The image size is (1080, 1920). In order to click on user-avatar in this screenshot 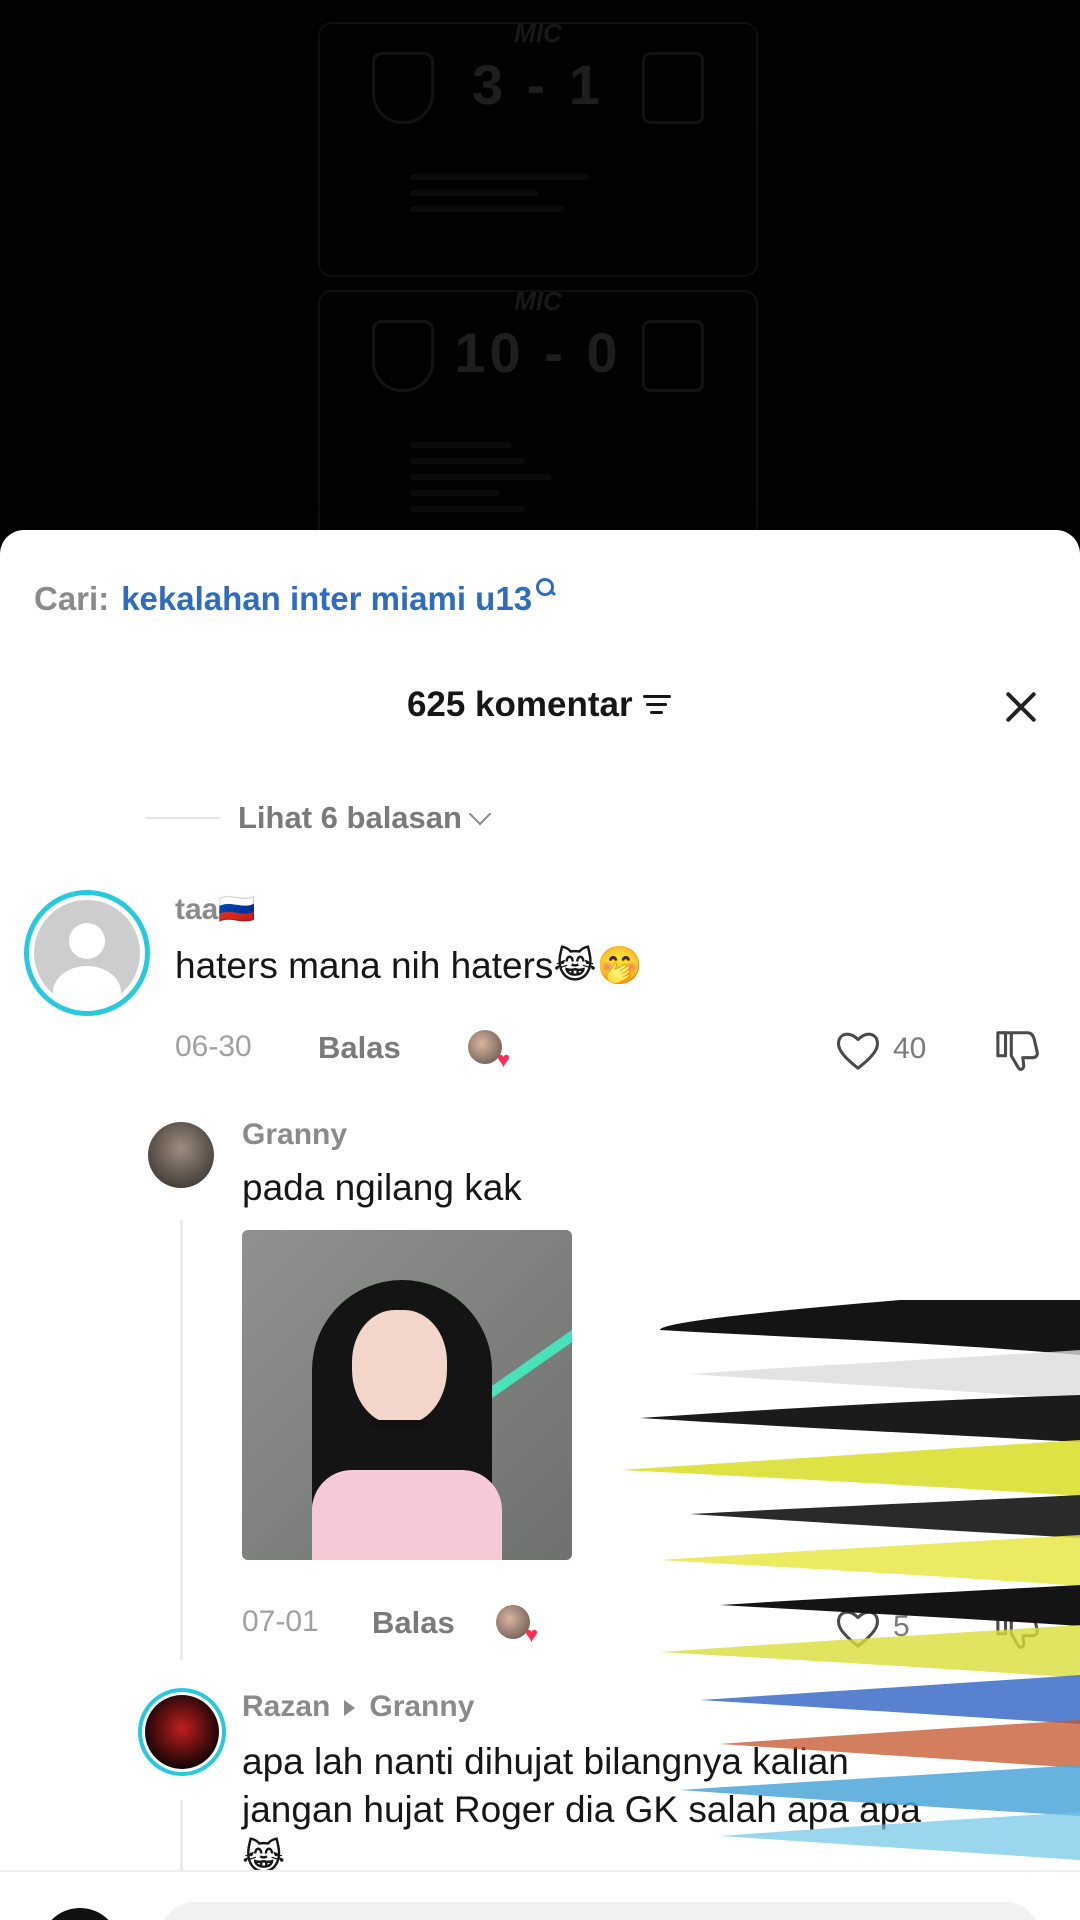, I will do `click(80, 1914)`.